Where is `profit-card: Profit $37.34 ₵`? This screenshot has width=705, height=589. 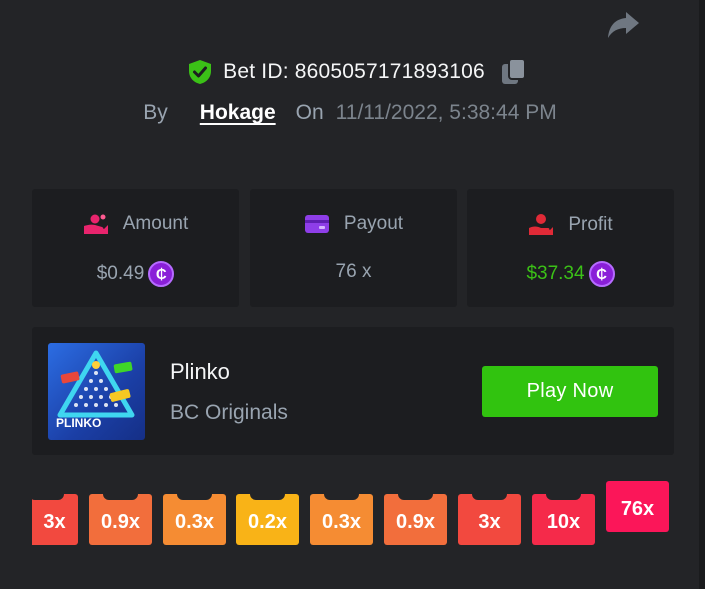
profit-card: Profit $37.34 ₵ is located at coordinates (570, 248).